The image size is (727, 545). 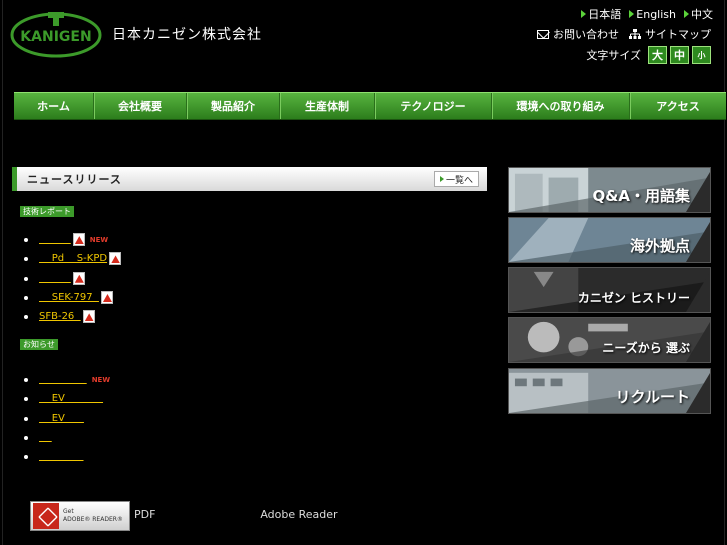 What do you see at coordinates (39, 344) in the screenshot?
I see `notice-label: お知らせ` at bounding box center [39, 344].